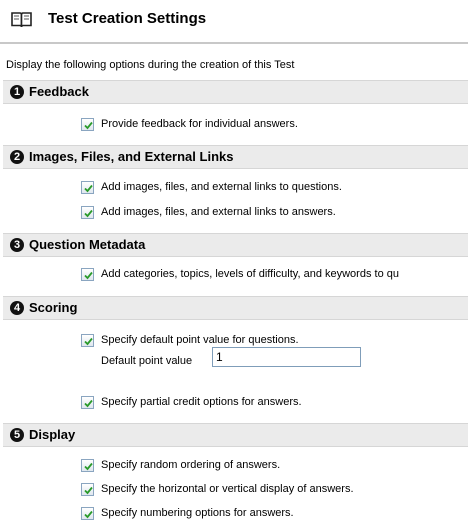  Describe the element at coordinates (286, 357) in the screenshot. I see `default-point-input` at that location.